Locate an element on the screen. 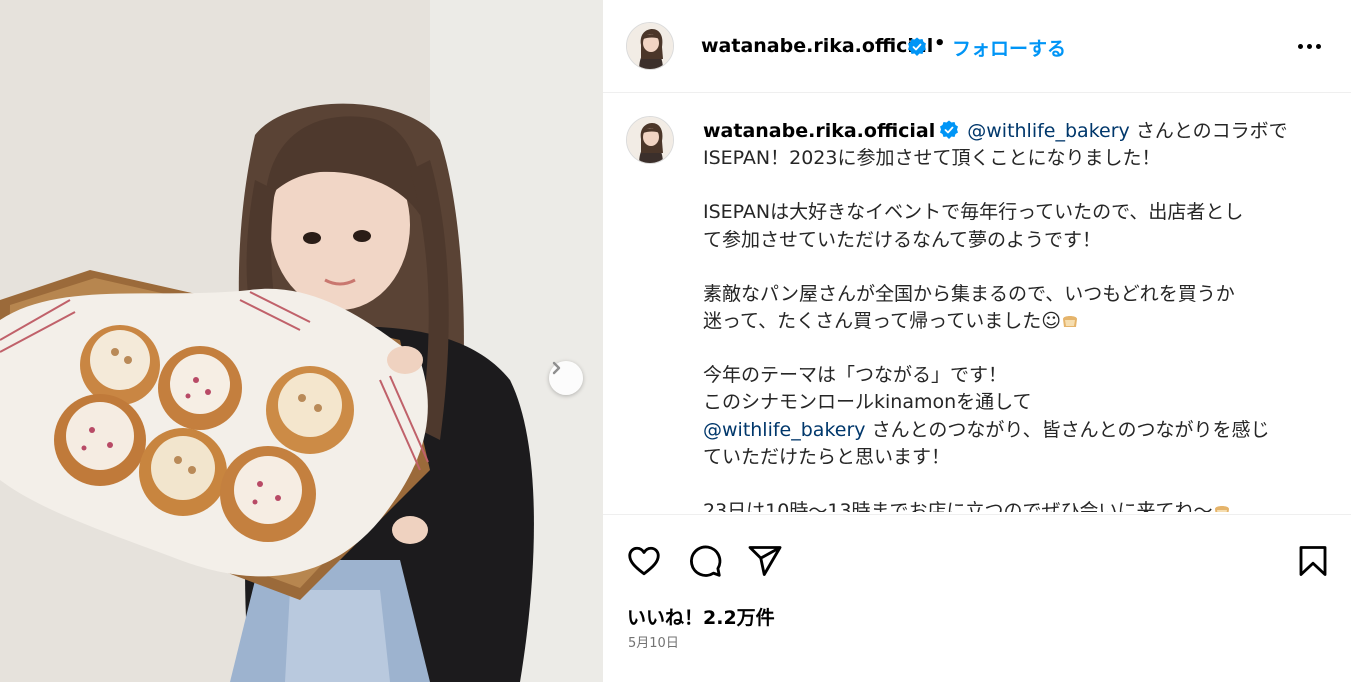 Image resolution: width=1351 pixels, height=682 pixels. caption-avatar is located at coordinates (650, 140).